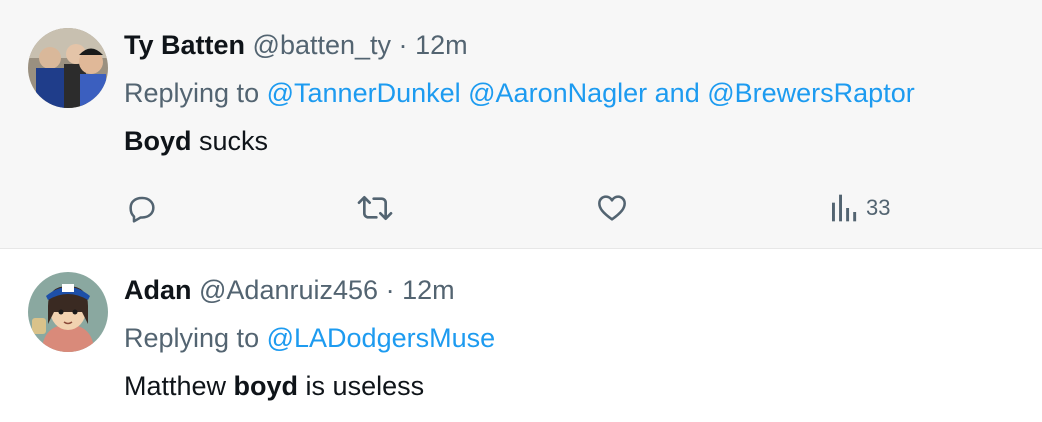 The width and height of the screenshot is (1042, 422). What do you see at coordinates (810, 93) in the screenshot?
I see `mention-link: @BrewersRaptor` at bounding box center [810, 93].